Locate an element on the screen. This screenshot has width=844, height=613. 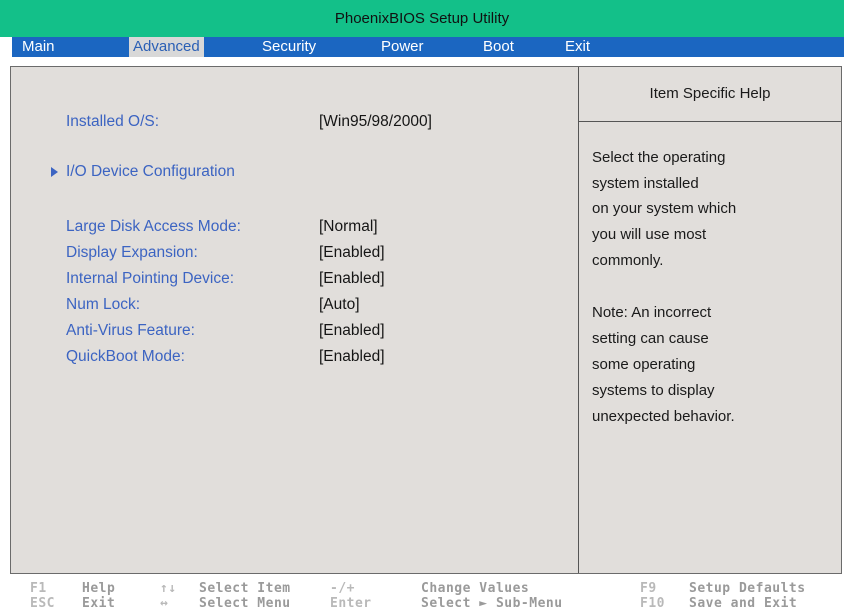
help-text-line: unexpected behavior. is located at coordinates (663, 416).